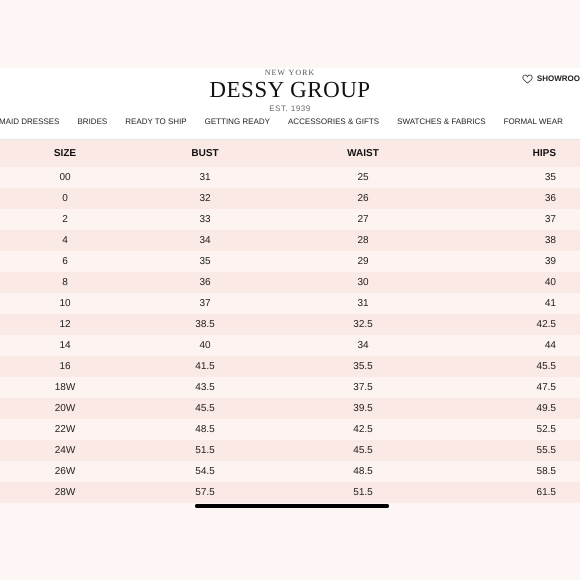 The height and width of the screenshot is (580, 580). Describe the element at coordinates (65, 199) in the screenshot. I see `table-cell-text: 0` at that location.